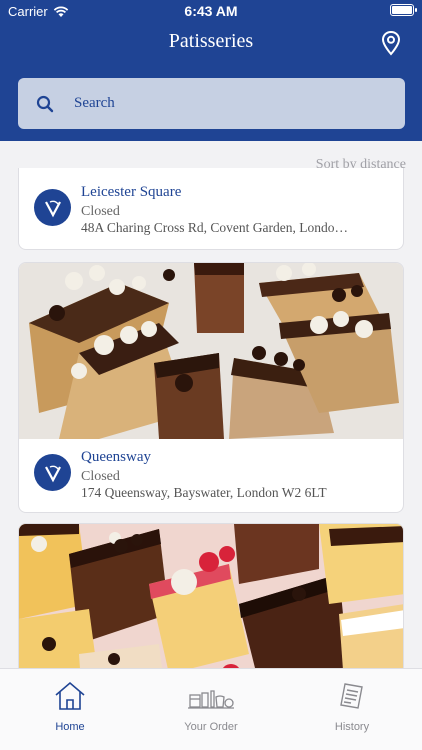  I want to click on clock: 6:43 AM, so click(211, 11).